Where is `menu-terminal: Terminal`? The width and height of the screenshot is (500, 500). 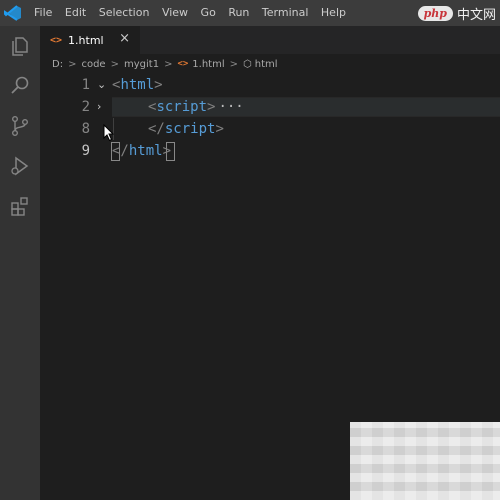
menu-terminal: Terminal is located at coordinates (285, 13).